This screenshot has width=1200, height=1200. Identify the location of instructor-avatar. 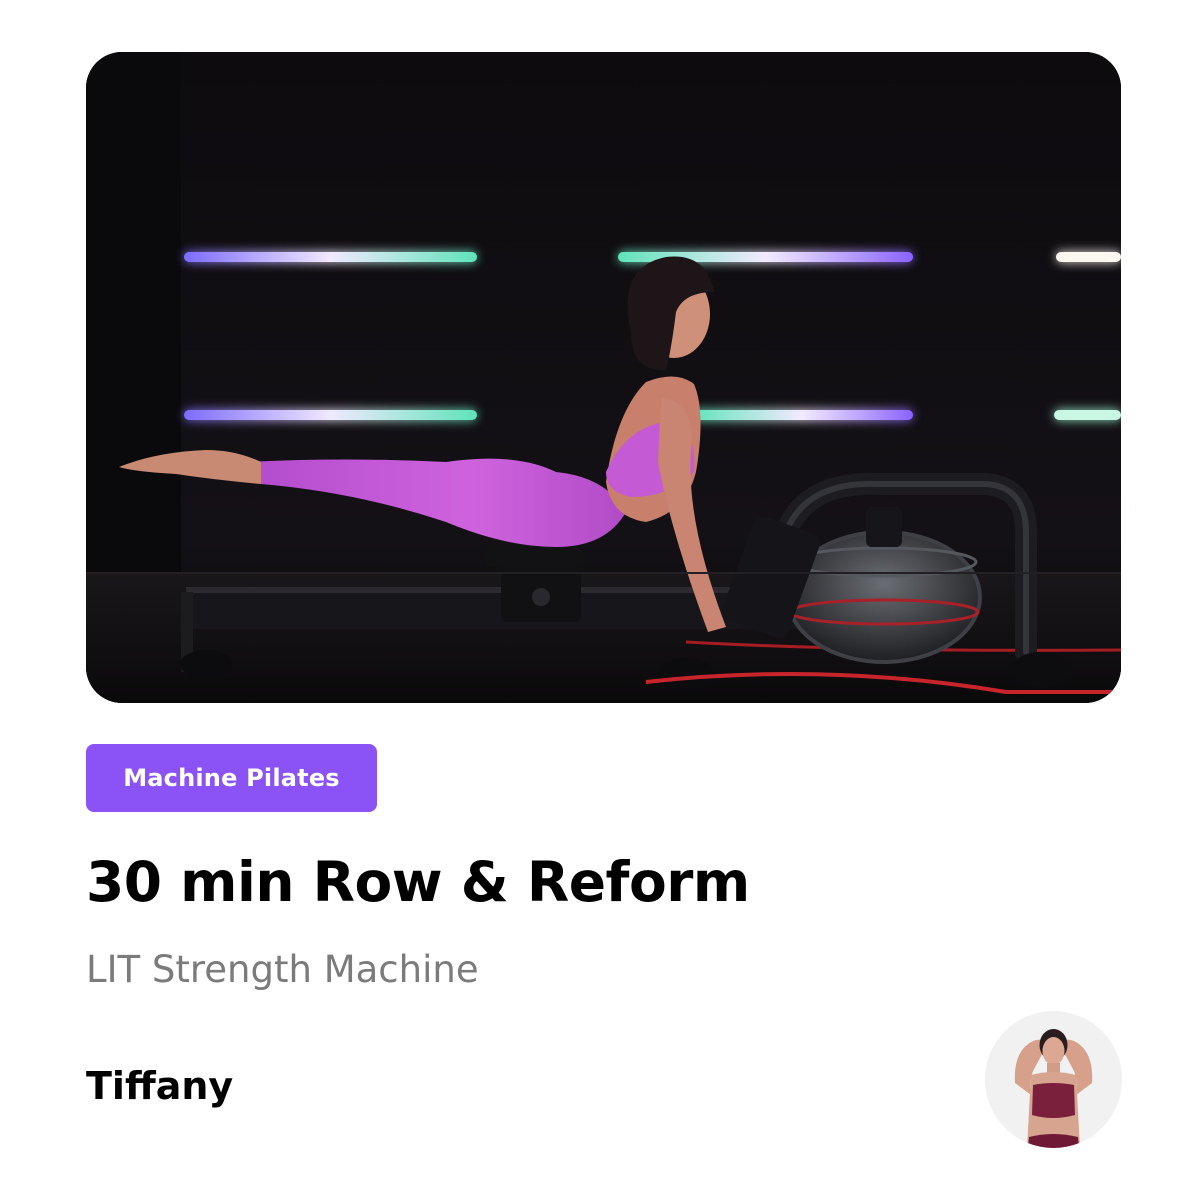
(1053, 1079).